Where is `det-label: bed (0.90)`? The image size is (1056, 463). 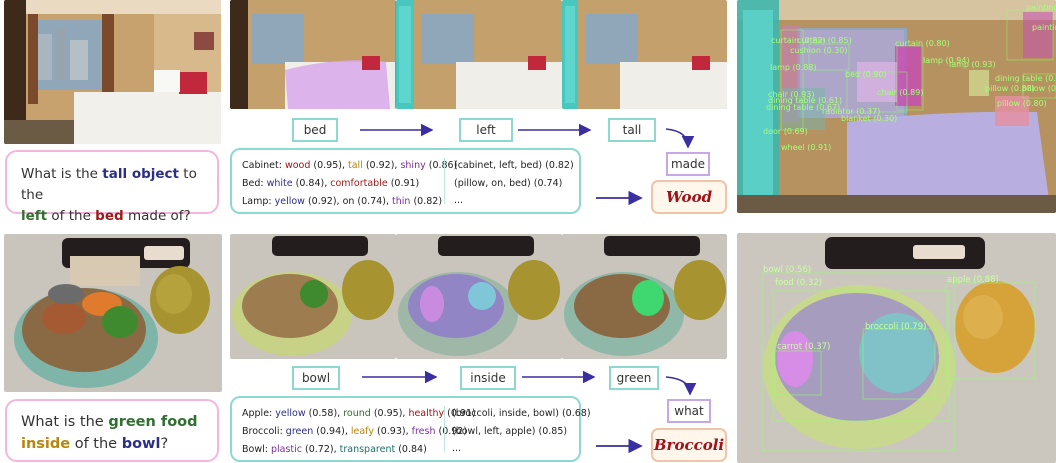 det-label: bed (0.90) is located at coordinates (866, 74).